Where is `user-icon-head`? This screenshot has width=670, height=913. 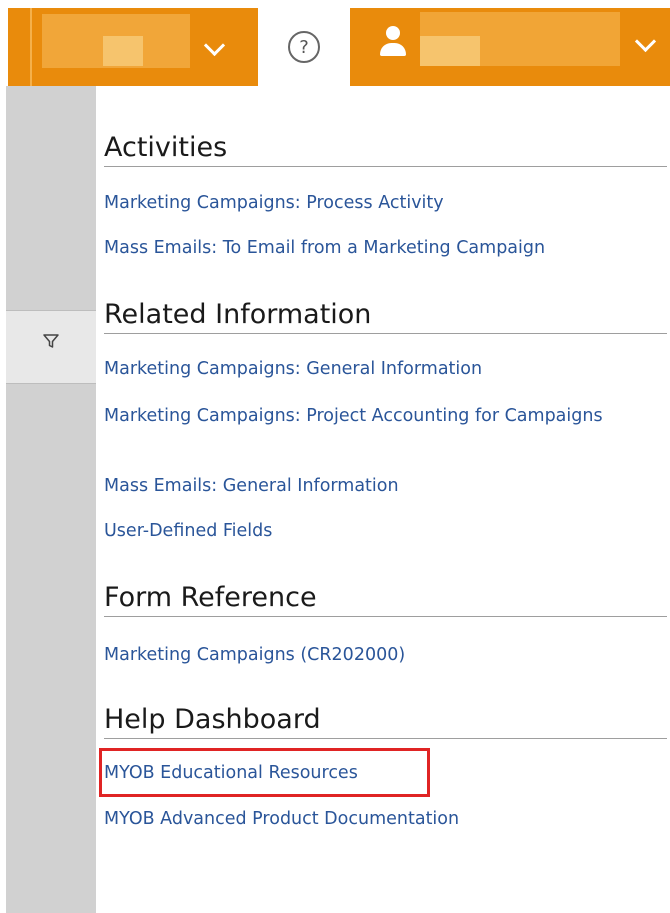
user-icon-head is located at coordinates (393, 33).